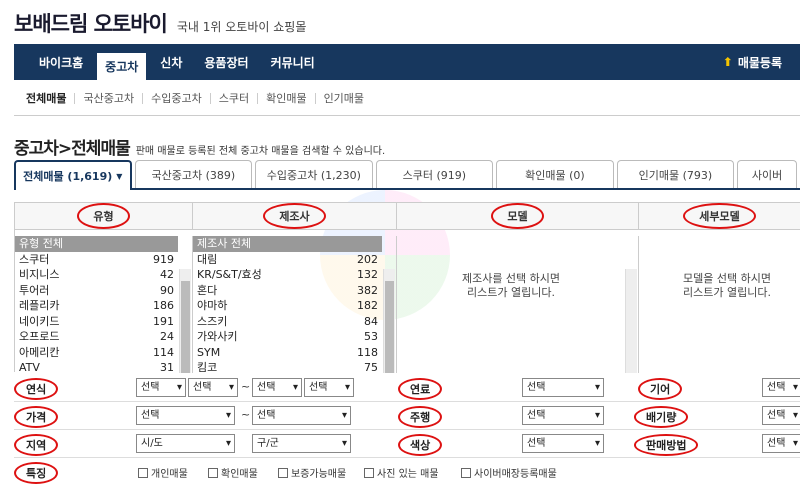 This screenshot has width=800, height=490. I want to click on year-label: 연식, so click(36, 389).